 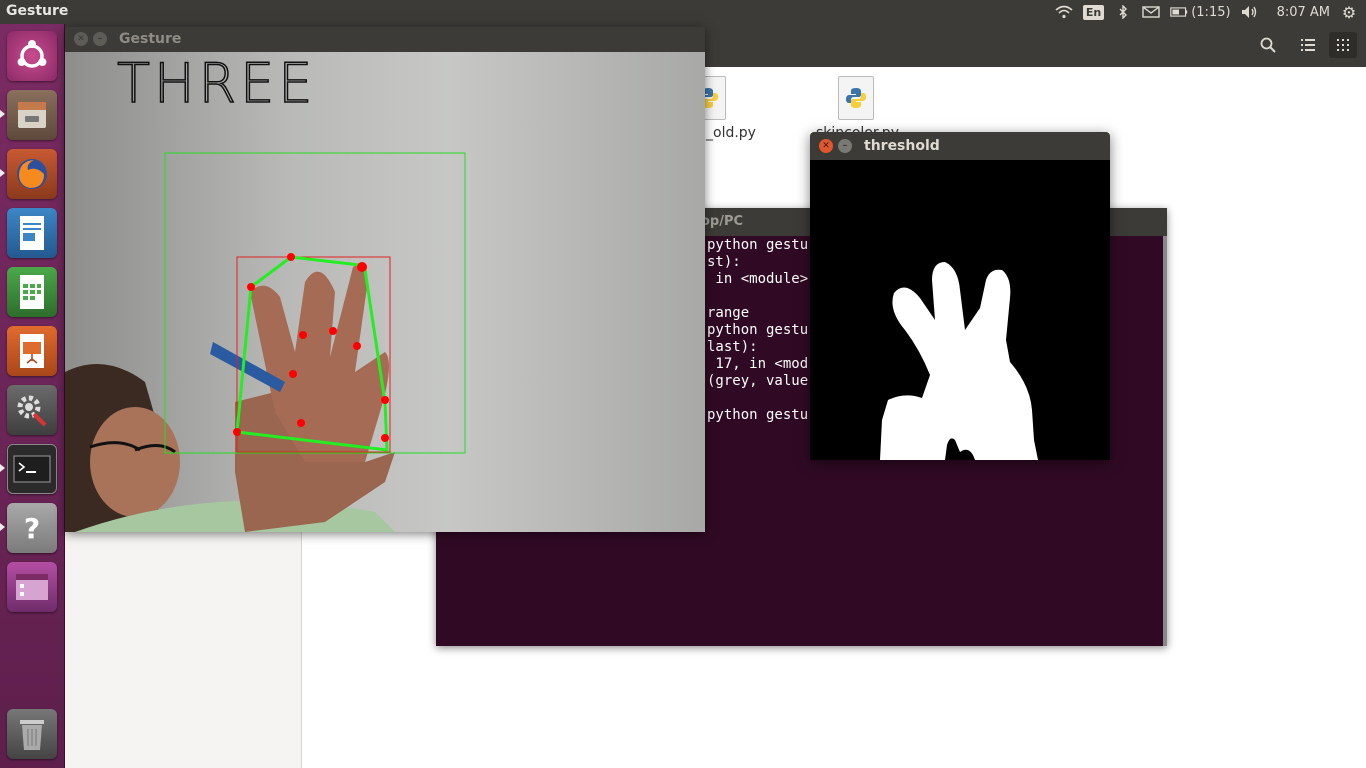 I want to click on active-app-title: Gesture, so click(x=37, y=11).